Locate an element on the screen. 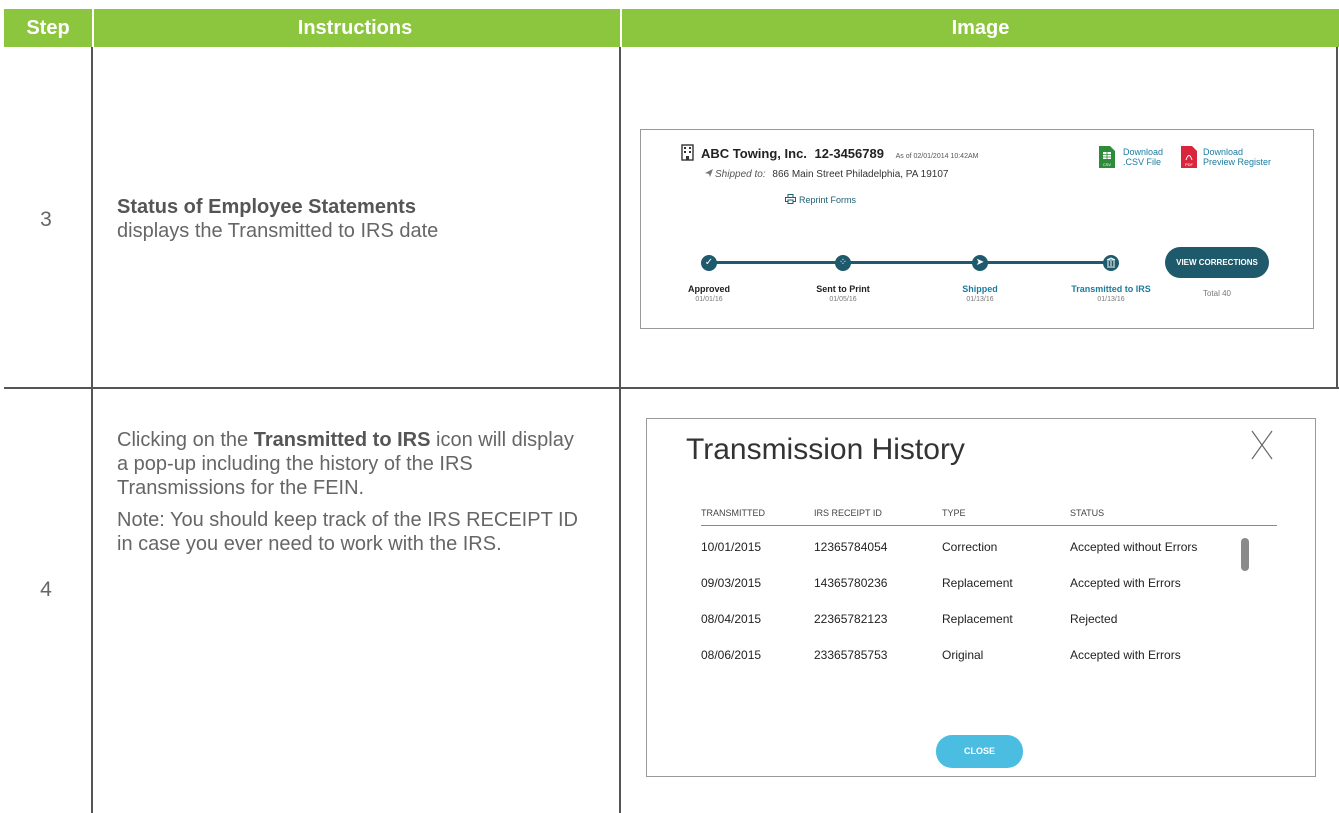 This screenshot has width=1339, height=813. cell-irs-receipt-id: 14365780236 is located at coordinates (851, 583).